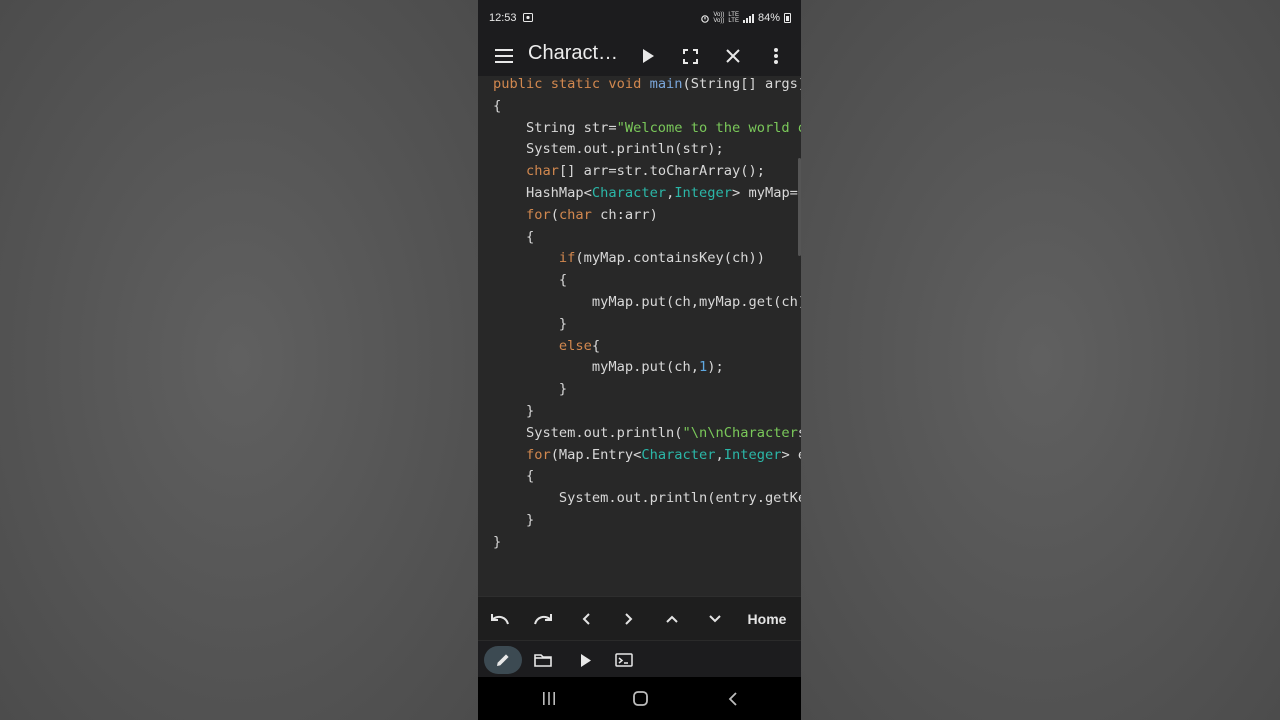 Image resolution: width=1280 pixels, height=720 pixels. I want to click on folder-icon, so click(543, 660).